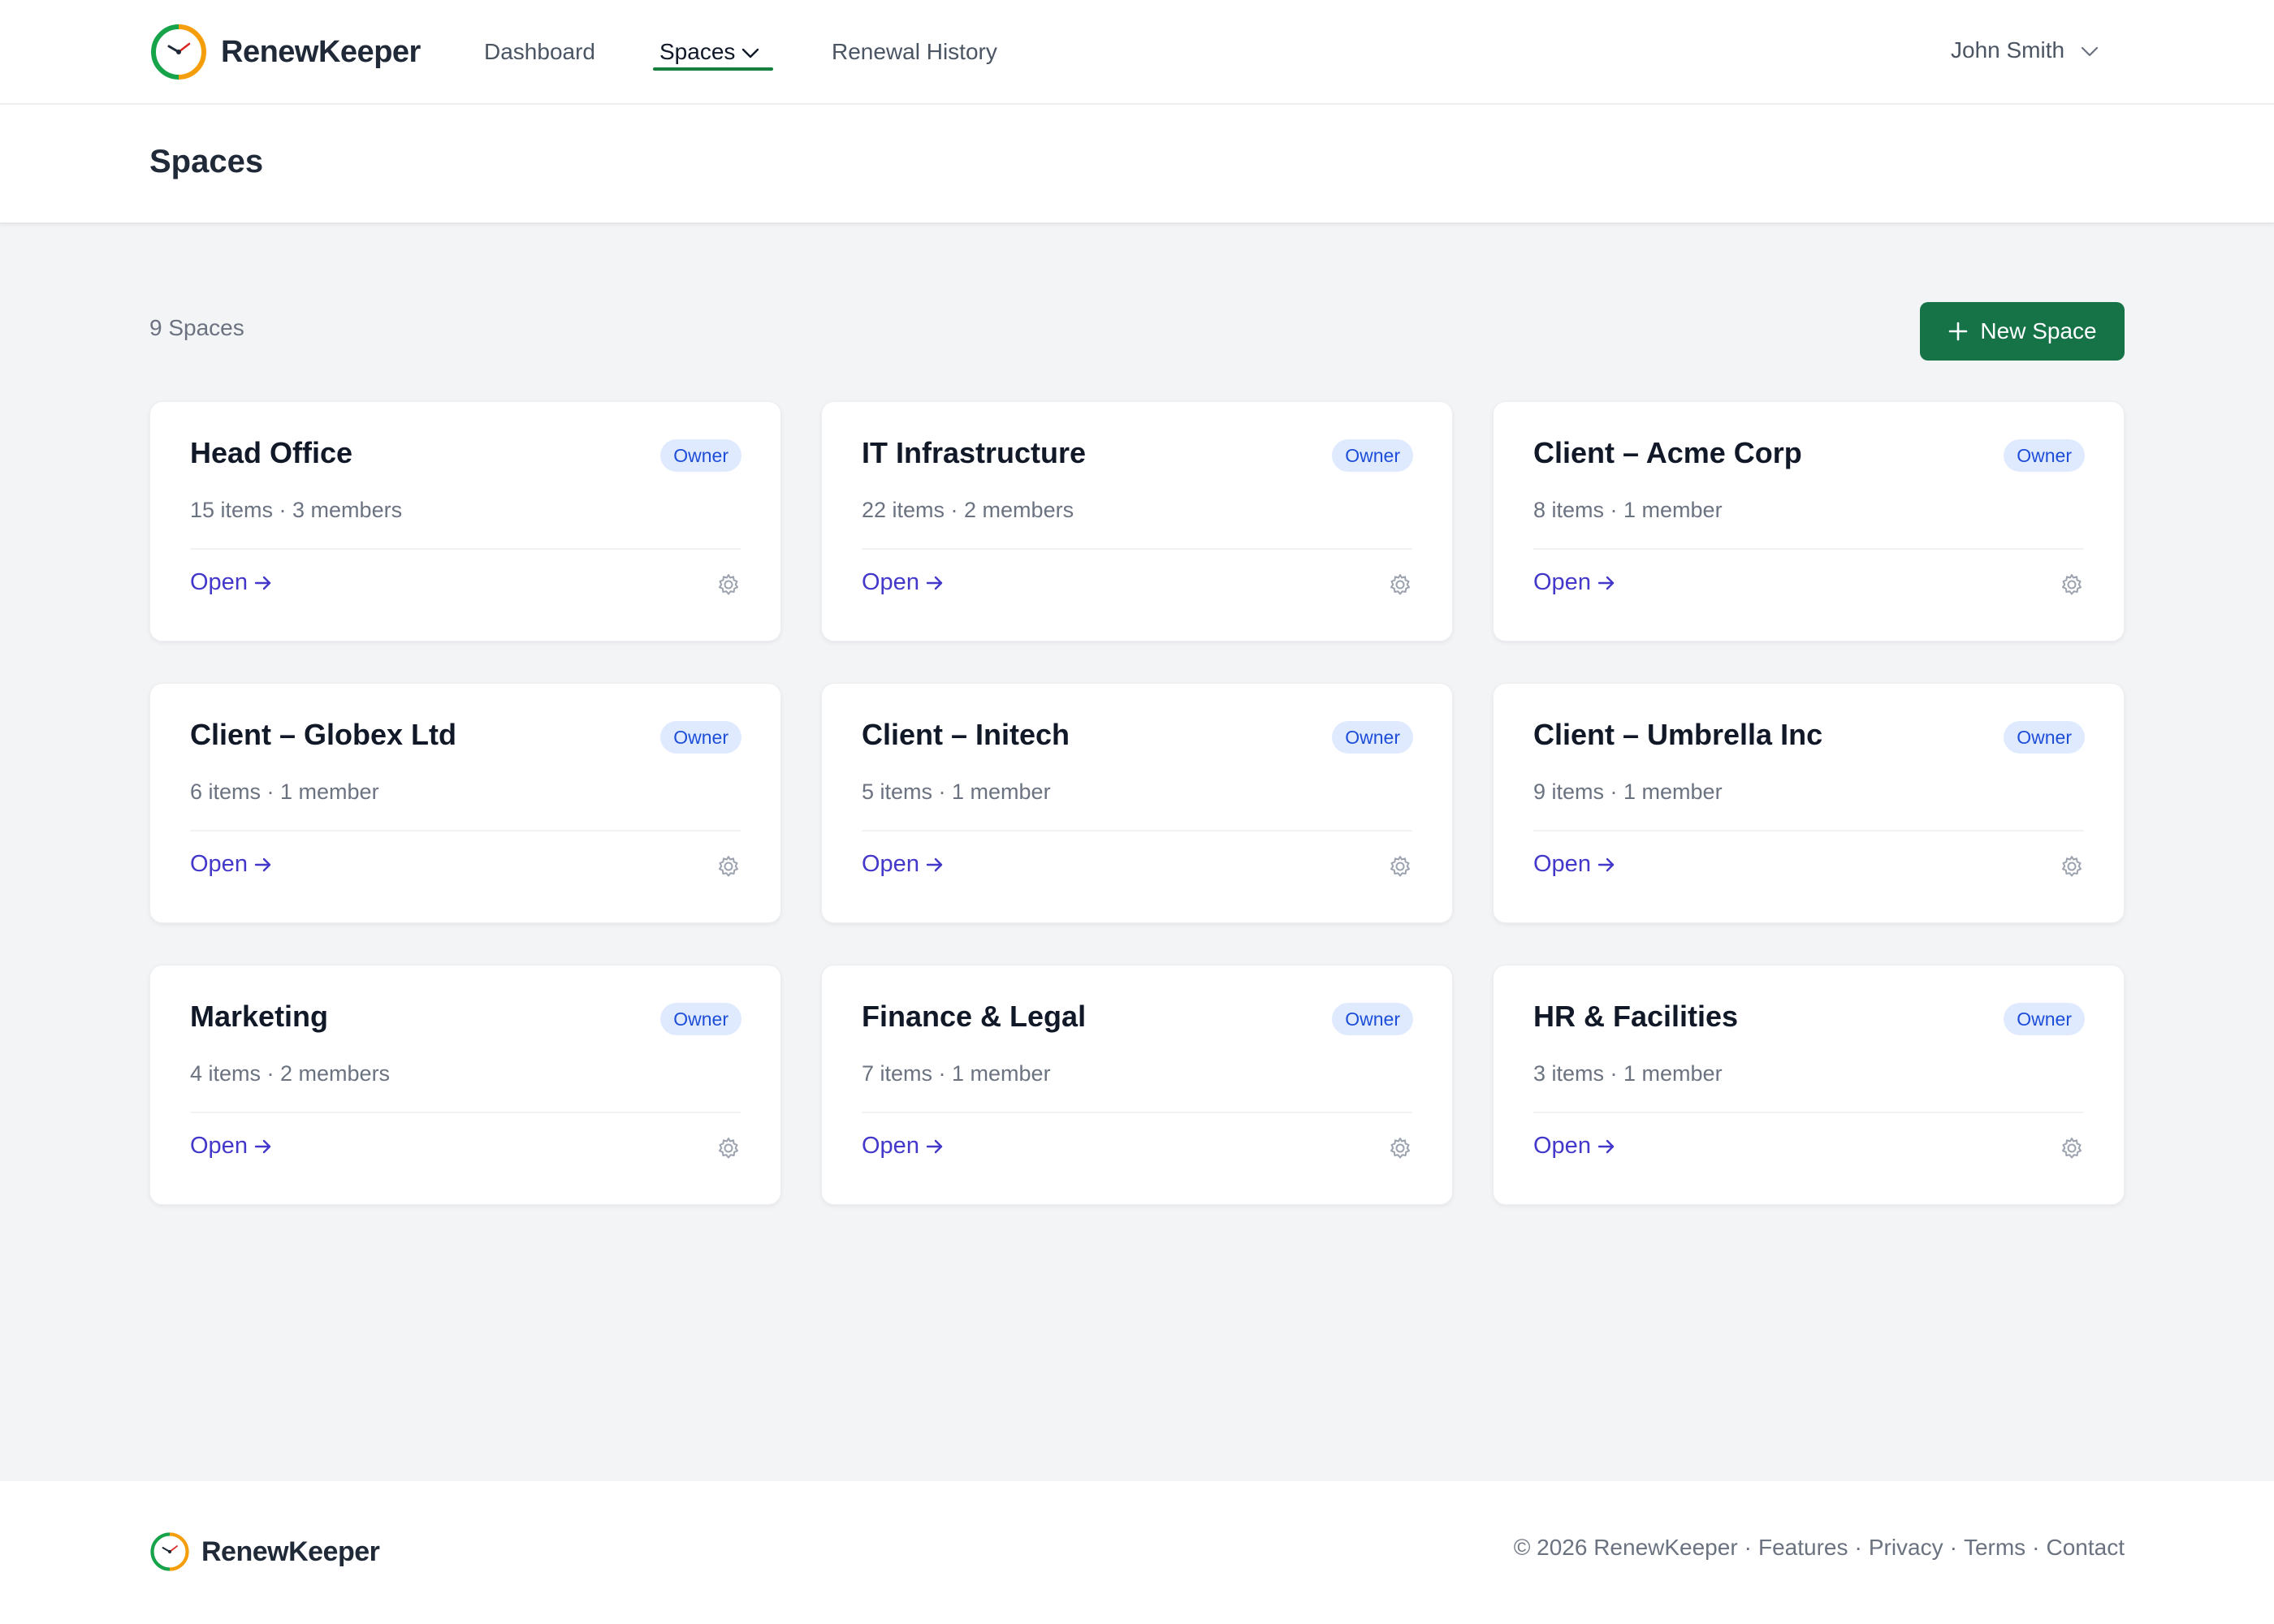 The height and width of the screenshot is (1624, 2274). What do you see at coordinates (975, 453) in the screenshot?
I see `space-name: IT Infrastructure` at bounding box center [975, 453].